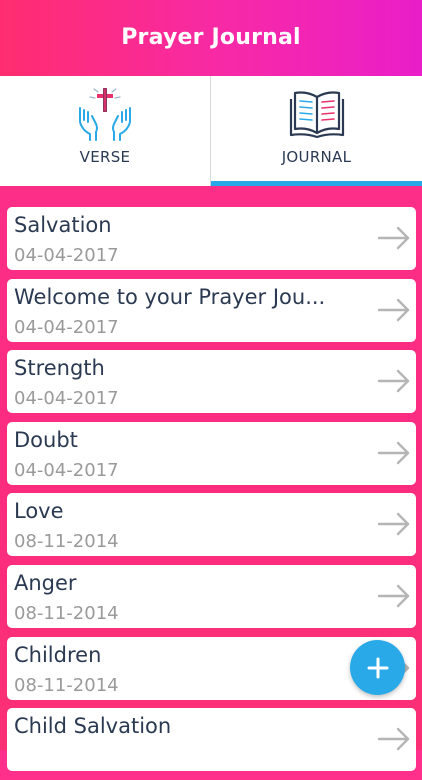  I want to click on tab-bar: VERSE JOURNAL, so click(211, 131).